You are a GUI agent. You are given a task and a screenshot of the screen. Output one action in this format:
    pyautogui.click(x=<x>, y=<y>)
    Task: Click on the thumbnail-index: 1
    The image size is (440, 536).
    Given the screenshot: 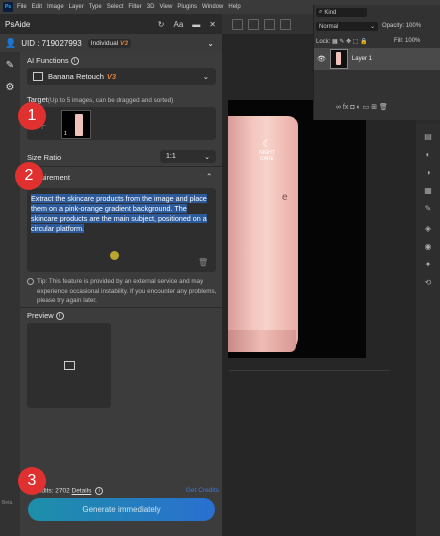 What is the action you would take?
    pyautogui.click(x=65, y=134)
    